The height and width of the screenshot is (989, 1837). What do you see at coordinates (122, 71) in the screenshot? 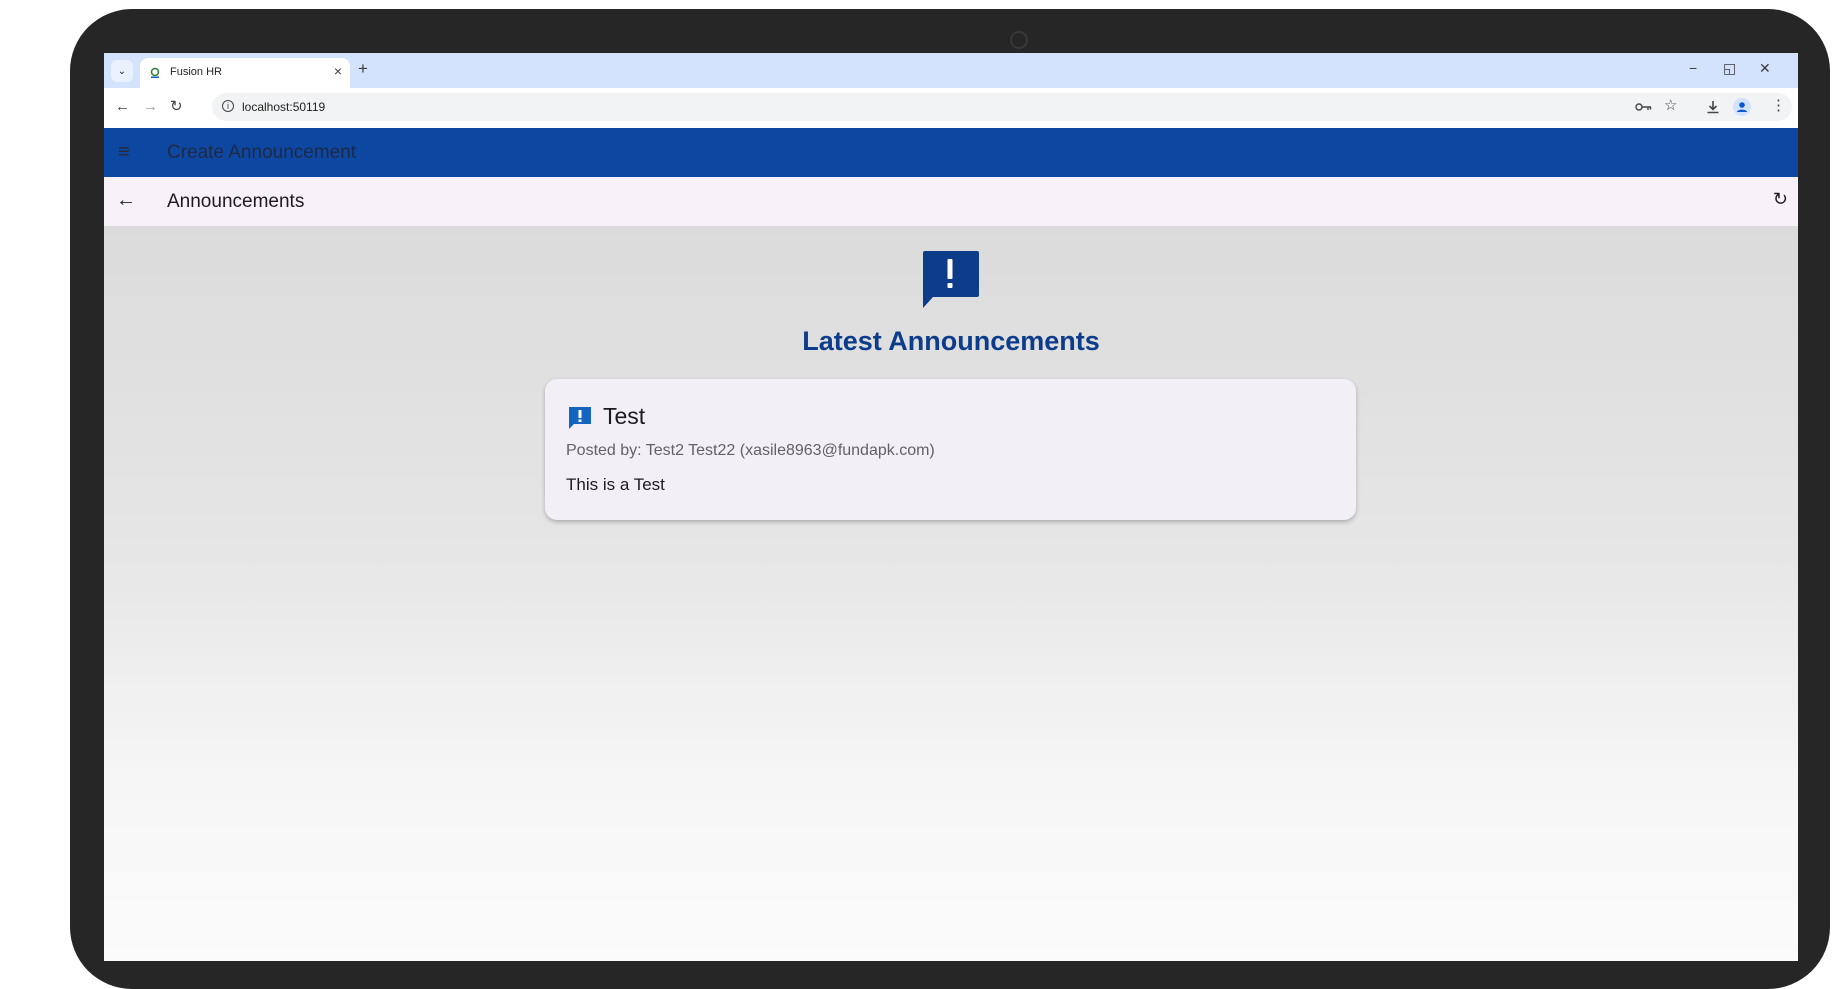
I see `tab-search-button: ⌄` at bounding box center [122, 71].